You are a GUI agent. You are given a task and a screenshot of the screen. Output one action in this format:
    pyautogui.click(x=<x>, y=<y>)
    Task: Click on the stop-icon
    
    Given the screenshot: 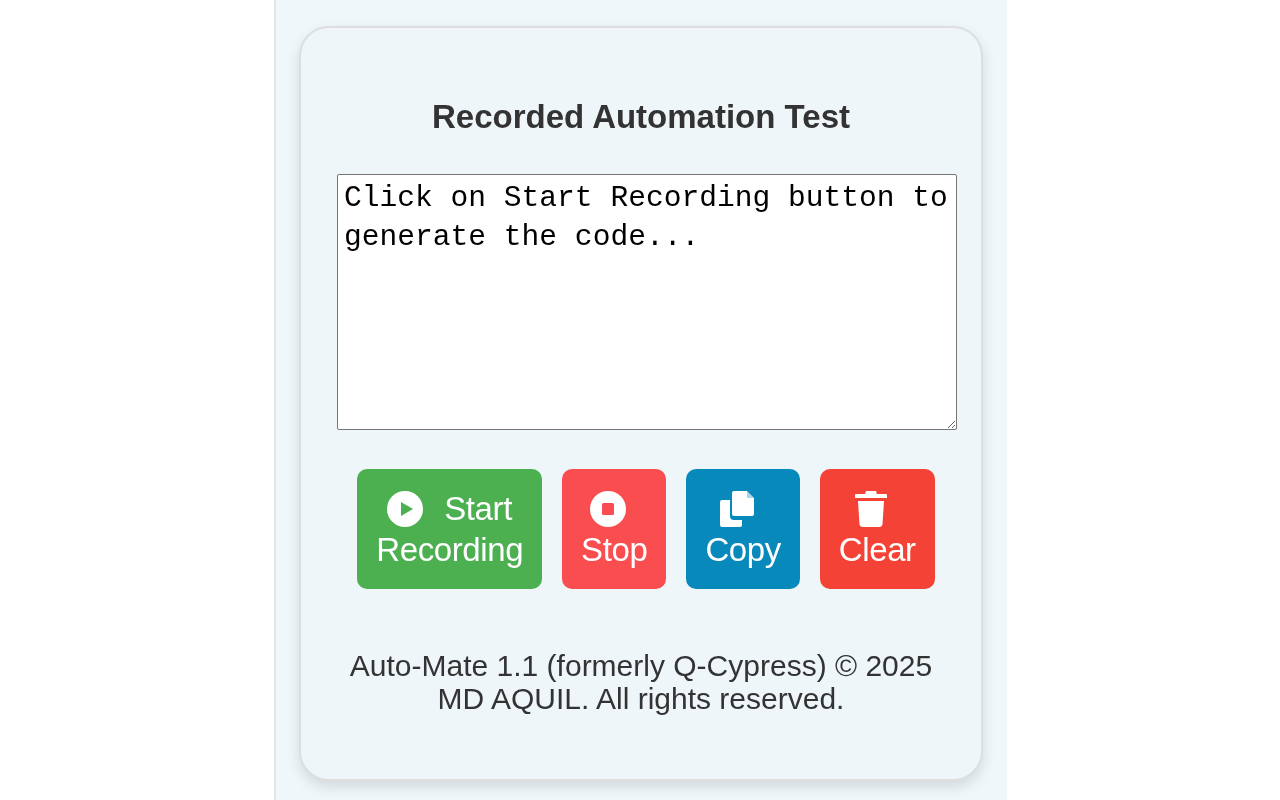 What is the action you would take?
    pyautogui.click(x=608, y=509)
    